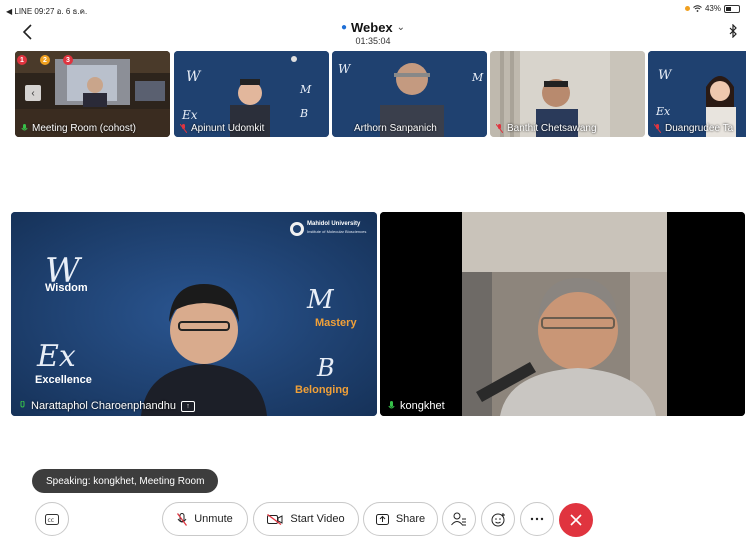 This screenshot has height=551, width=746. What do you see at coordinates (251, 94) in the screenshot?
I see `participant-thumbnail: W Ex M B Apinunt Udomkit` at bounding box center [251, 94].